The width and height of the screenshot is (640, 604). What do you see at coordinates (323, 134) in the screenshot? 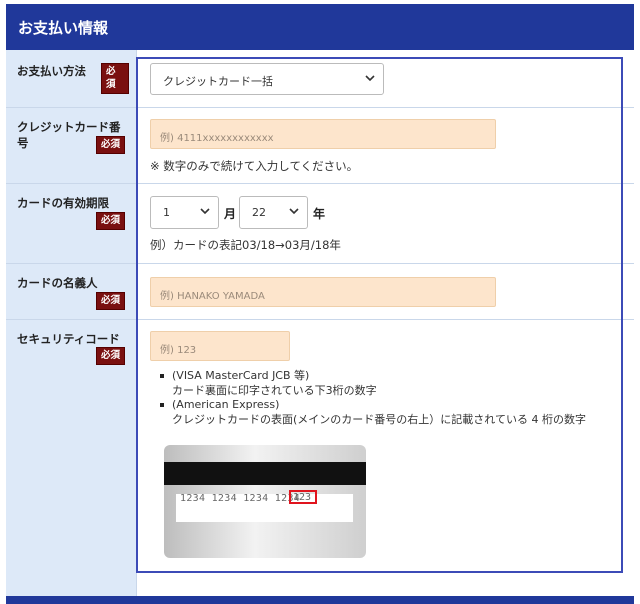
I see `card-number-input: 例) 4111xxxxxxxxxxxx` at bounding box center [323, 134].